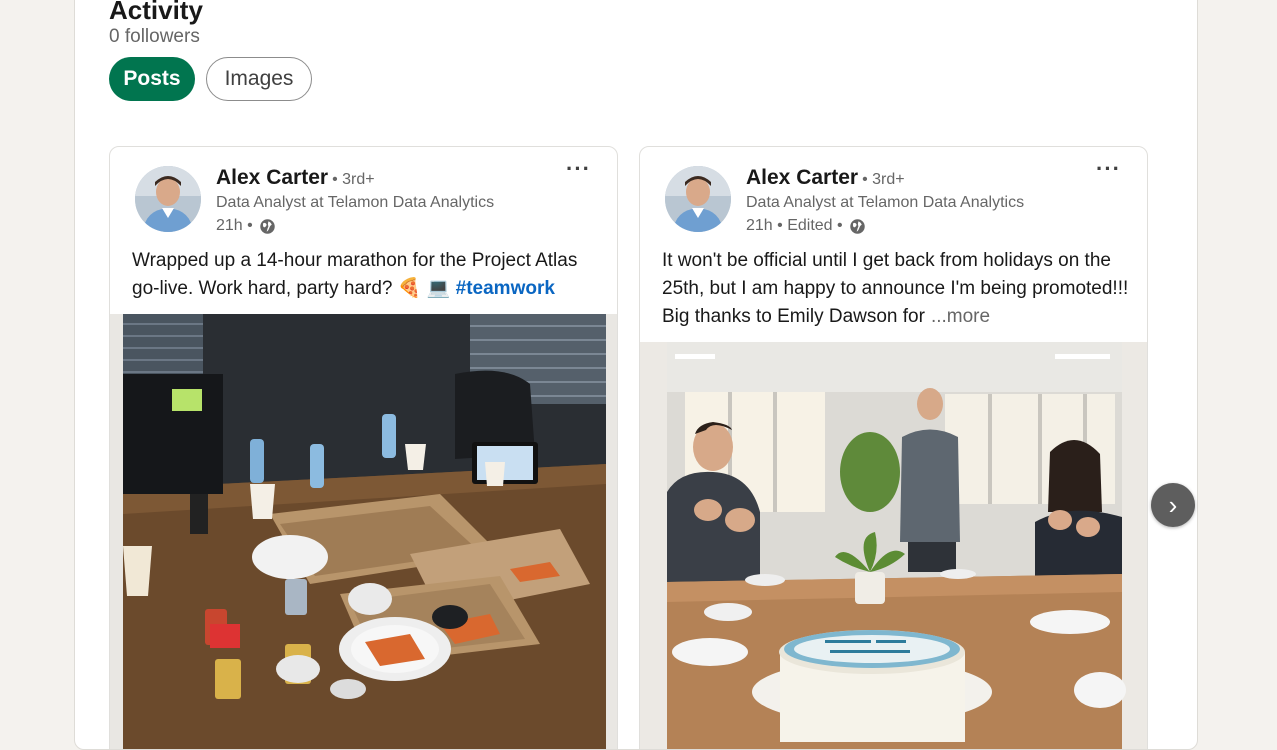 The height and width of the screenshot is (750, 1277). What do you see at coordinates (152, 79) in the screenshot?
I see `tab-posts: Posts` at bounding box center [152, 79].